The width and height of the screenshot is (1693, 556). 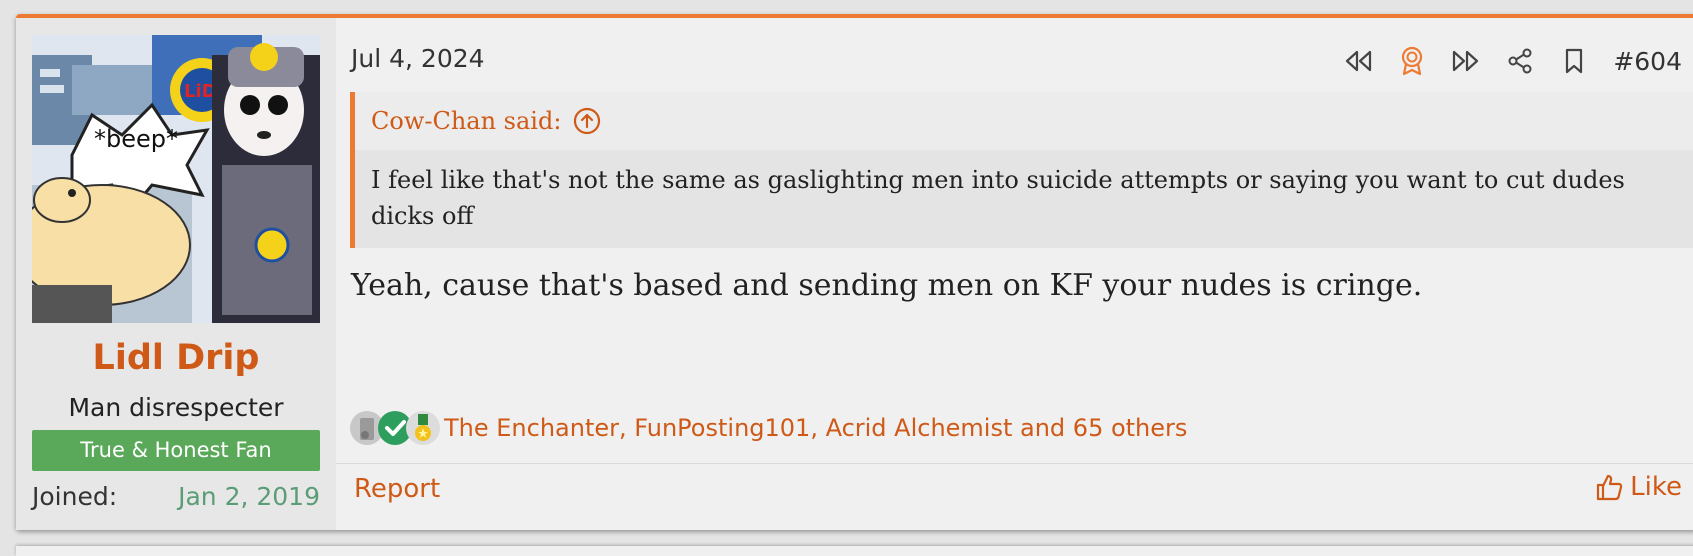 I want to click on rewind-icon, so click(x=1358, y=61).